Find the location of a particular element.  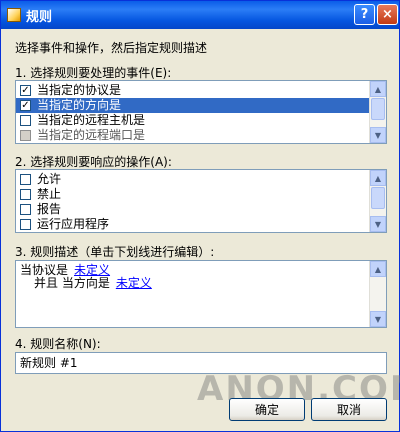

event-label-remote-host: 当指定的远程主机是 is located at coordinates (91, 120).